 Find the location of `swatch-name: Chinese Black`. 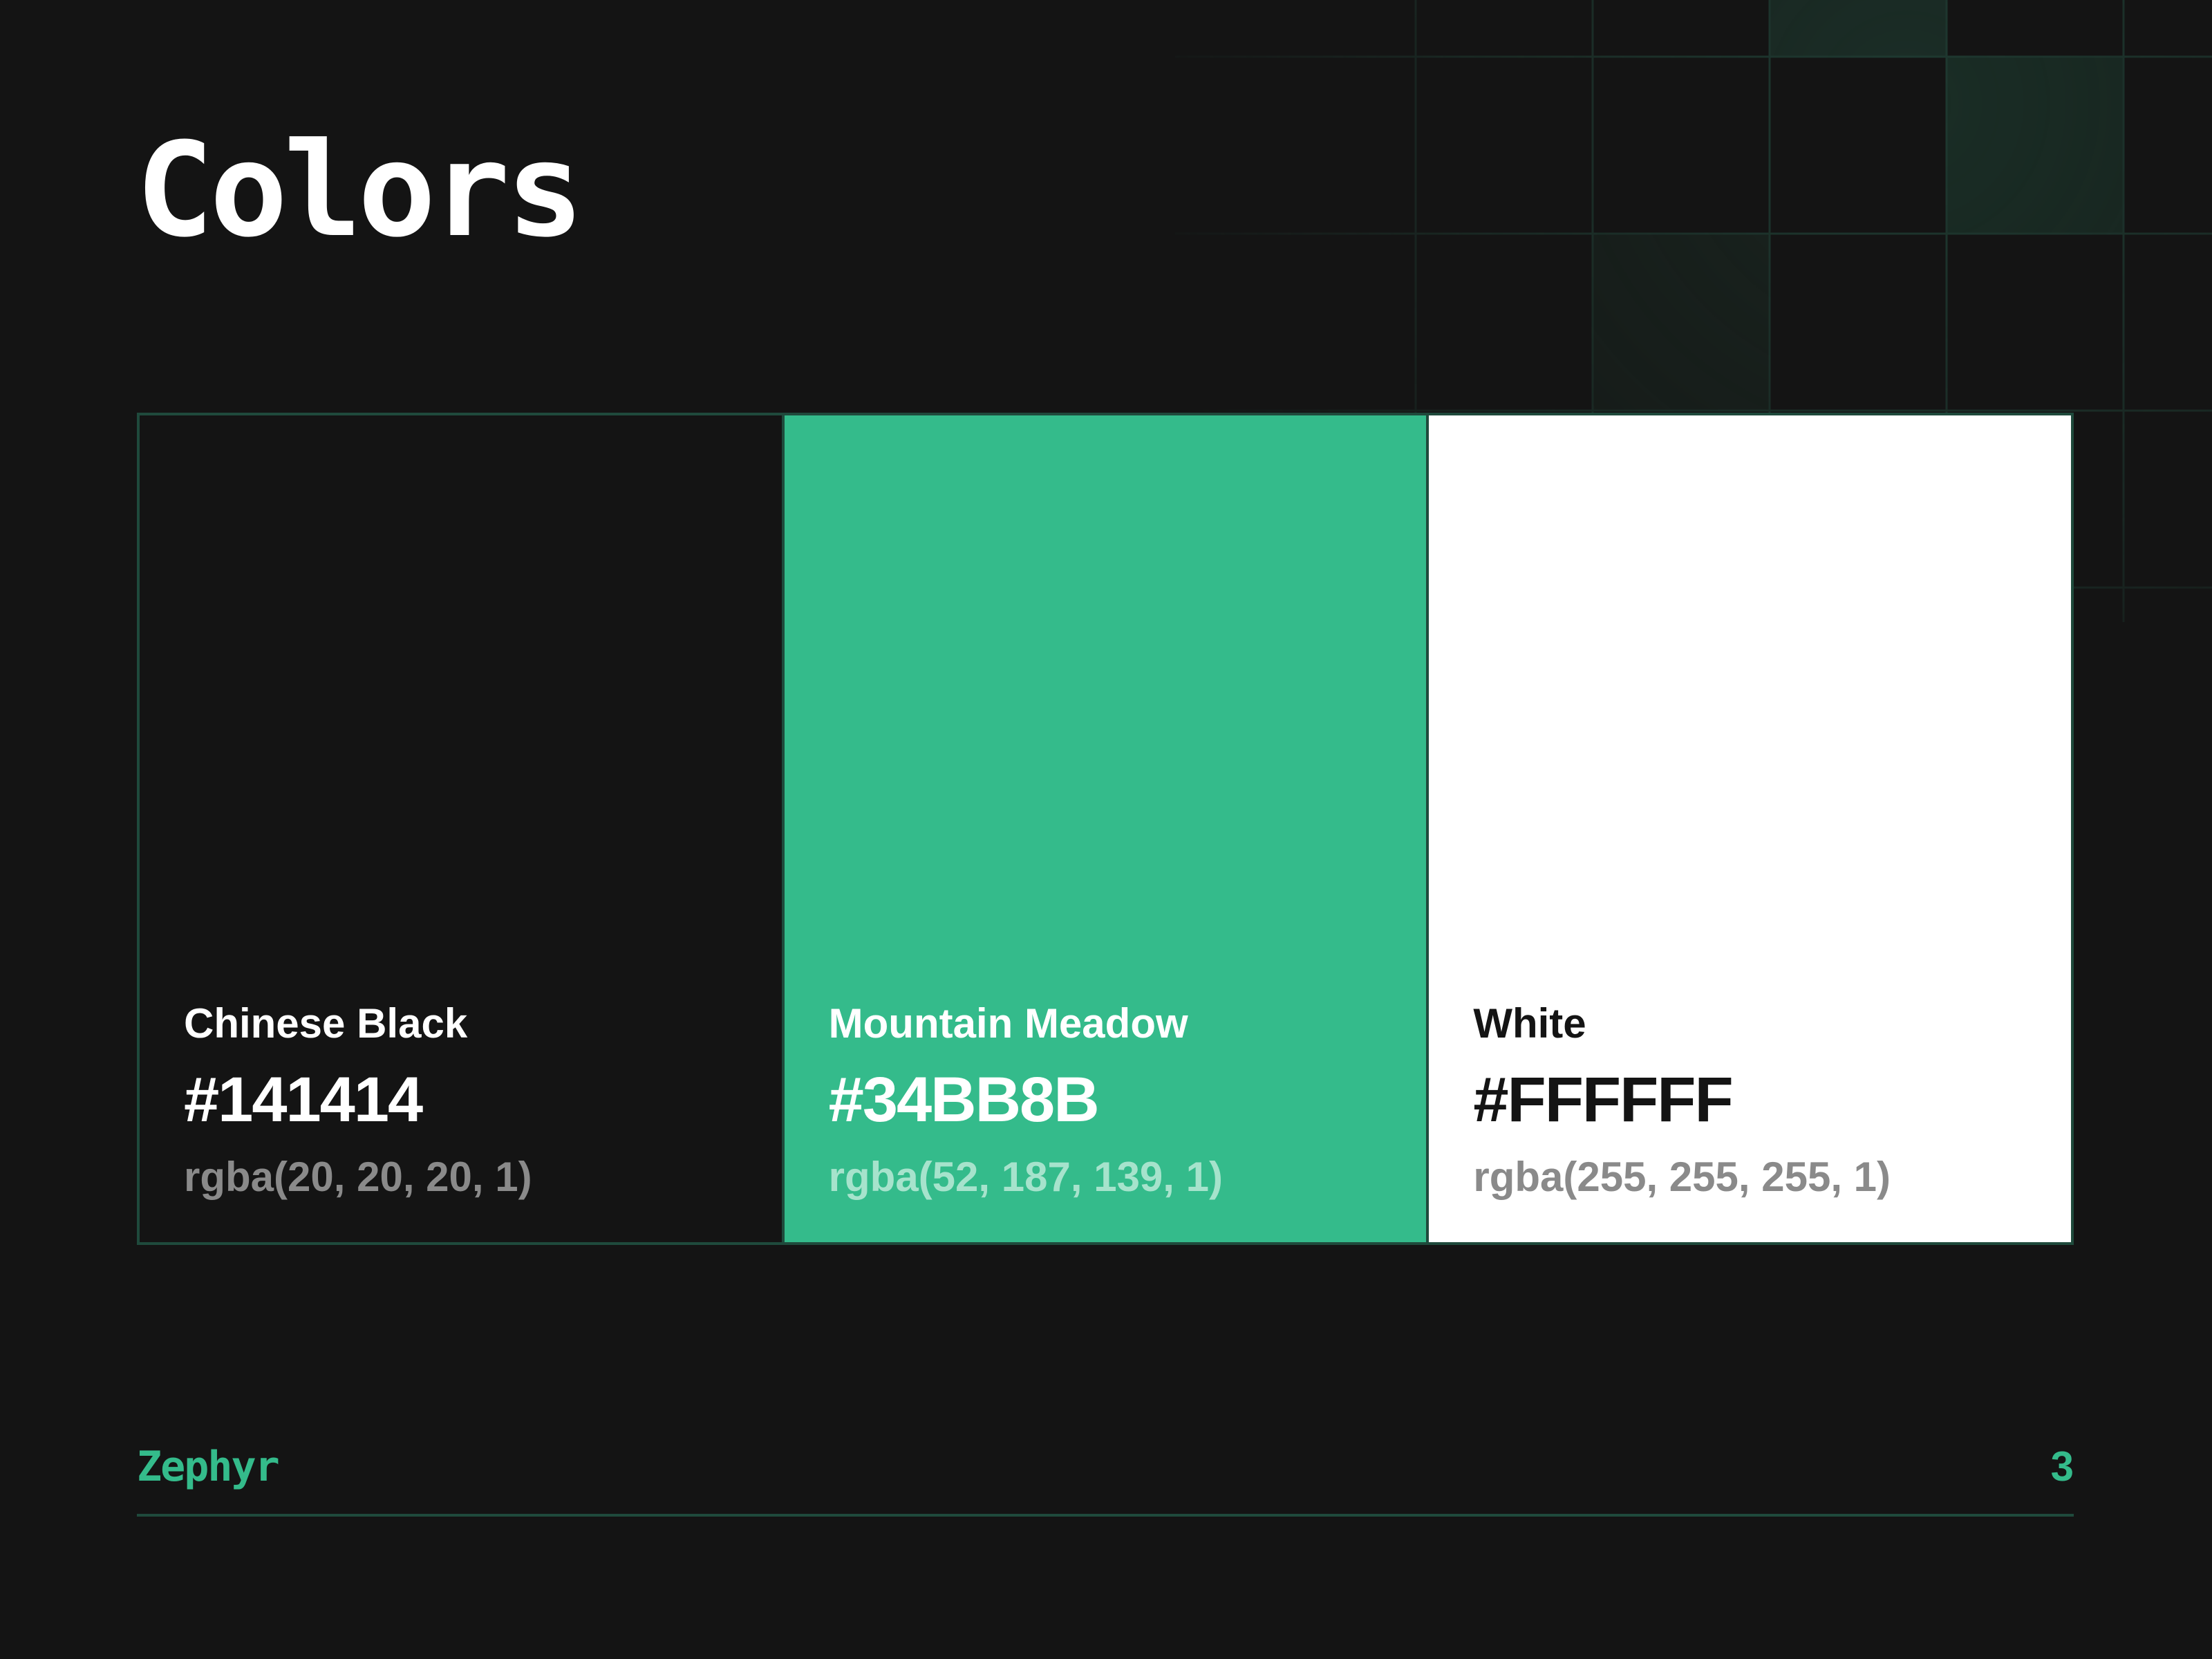

swatch-name: Chinese Black is located at coordinates (326, 1023).